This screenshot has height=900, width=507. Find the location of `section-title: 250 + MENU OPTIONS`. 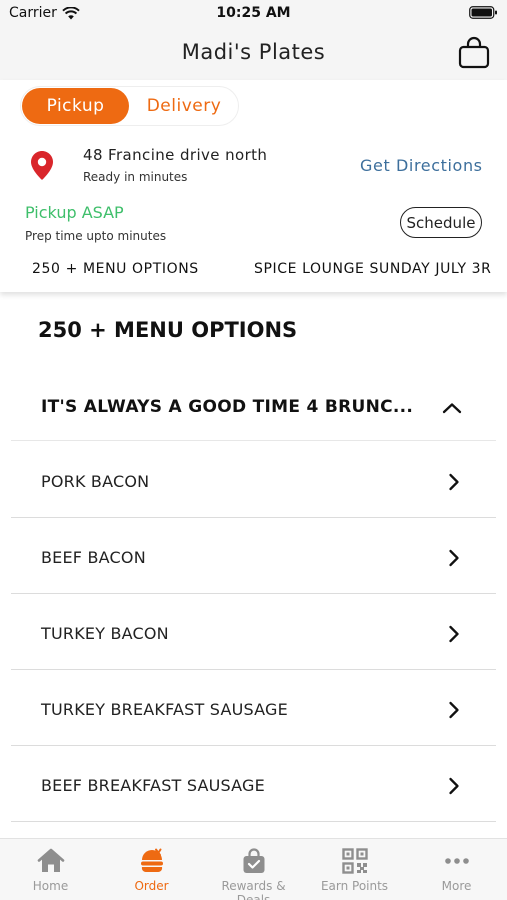

section-title: 250 + MENU OPTIONS is located at coordinates (168, 330).